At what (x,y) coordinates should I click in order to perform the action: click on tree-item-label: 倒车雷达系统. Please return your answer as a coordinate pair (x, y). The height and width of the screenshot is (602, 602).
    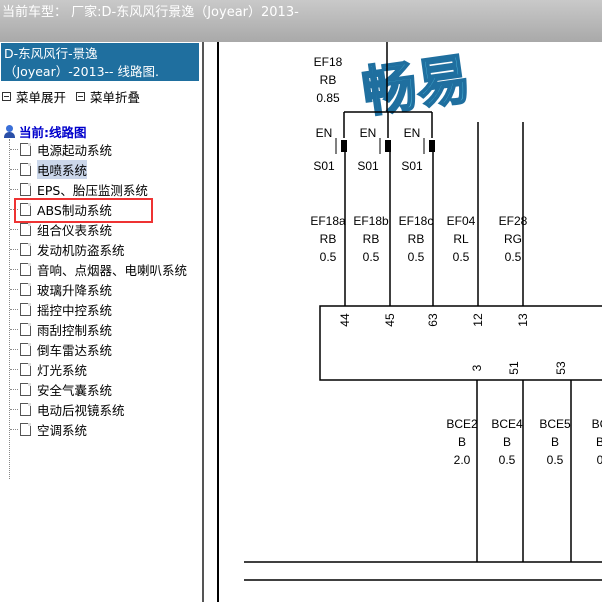
    Looking at the image, I should click on (75, 350).